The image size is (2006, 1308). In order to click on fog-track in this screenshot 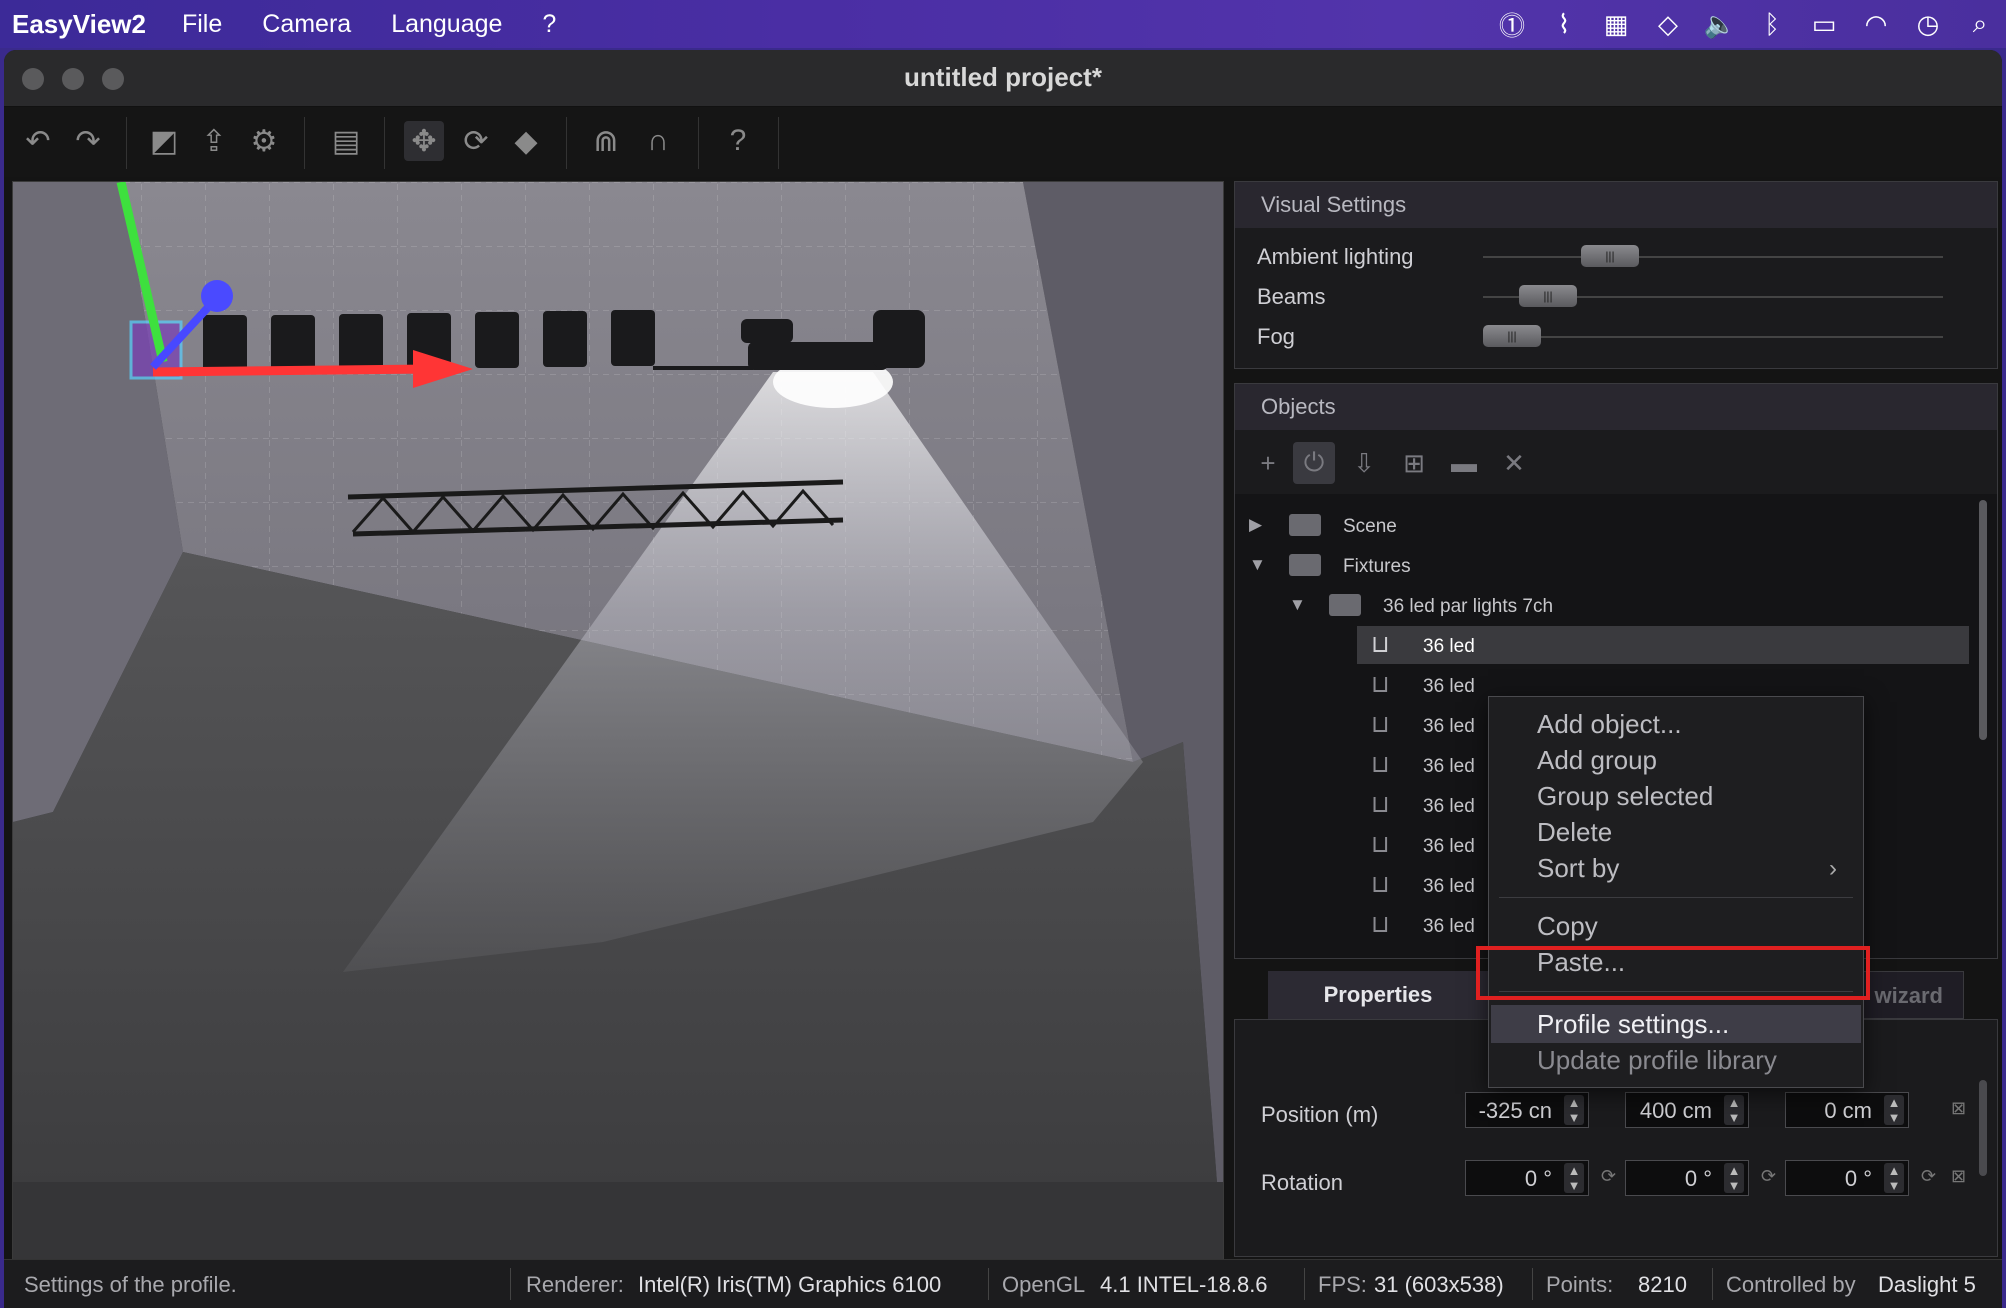, I will do `click(1713, 337)`.